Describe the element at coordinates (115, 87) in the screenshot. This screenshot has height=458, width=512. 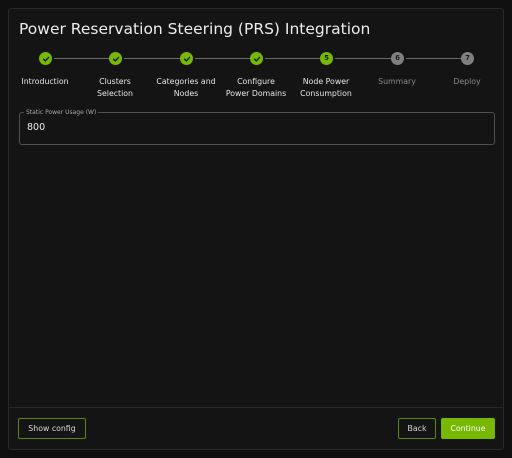
I see `step-2-label: Clusters Selection` at that location.